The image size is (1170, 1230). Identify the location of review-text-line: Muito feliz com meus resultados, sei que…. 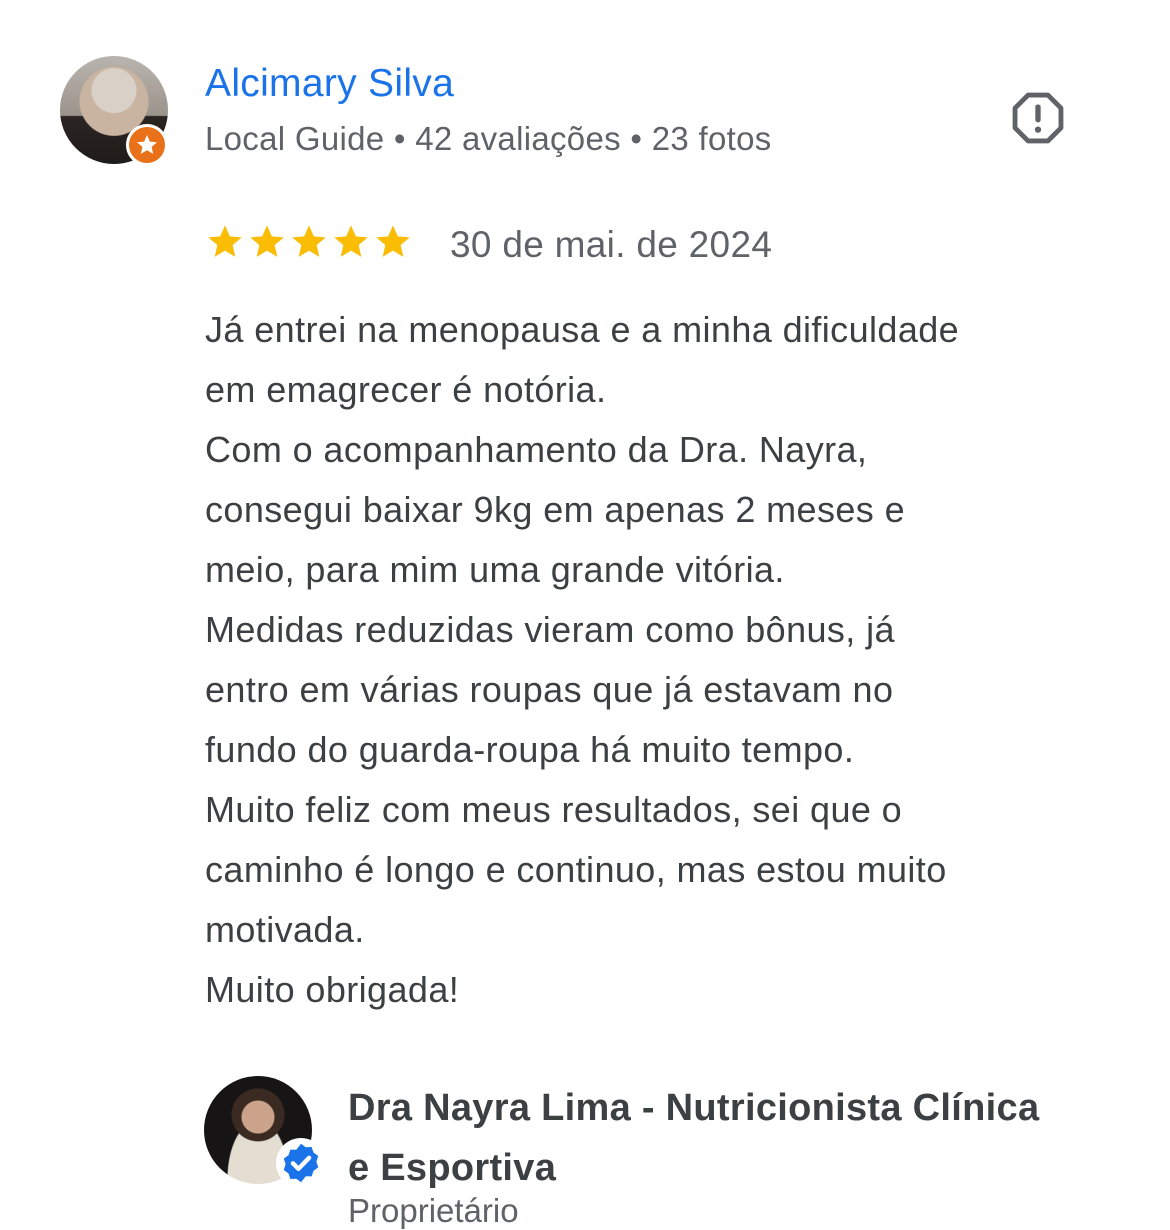
(554, 809).